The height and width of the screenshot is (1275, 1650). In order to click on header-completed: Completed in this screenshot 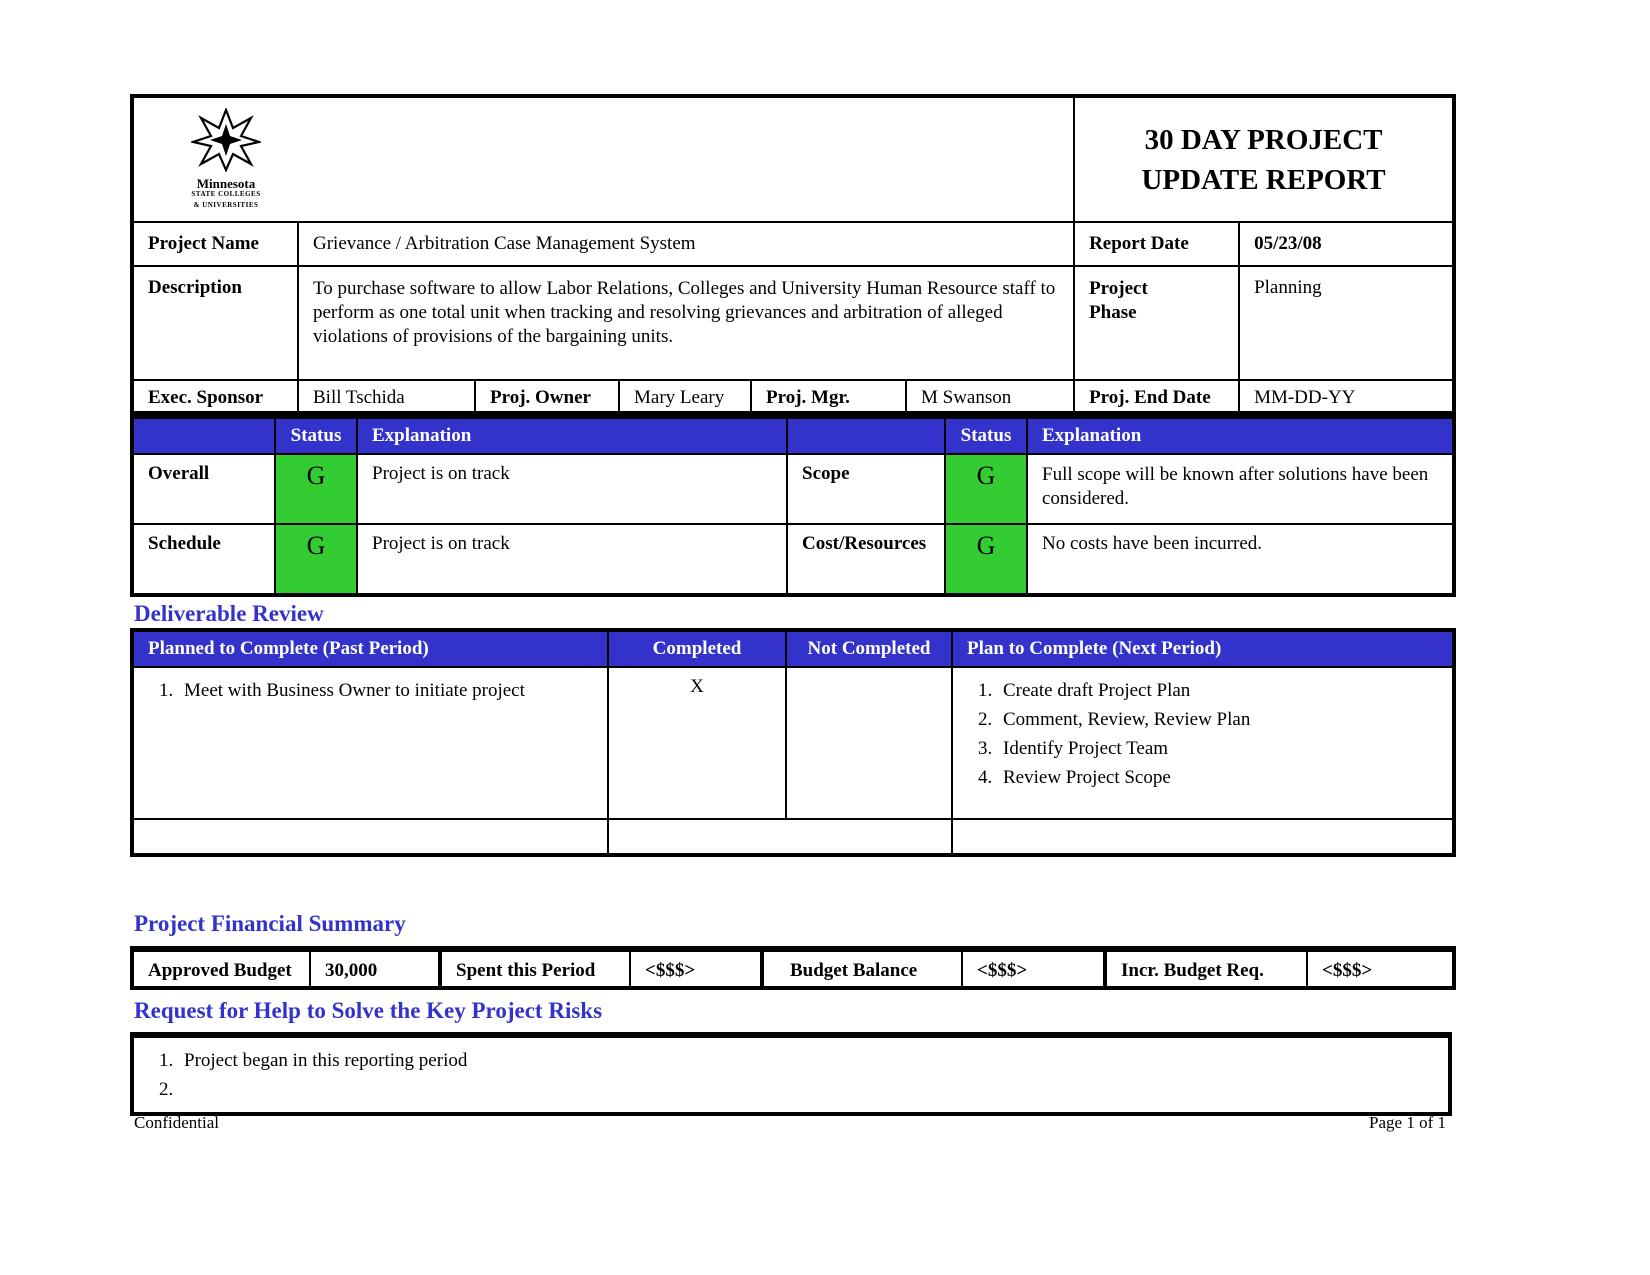, I will do `click(697, 648)`.